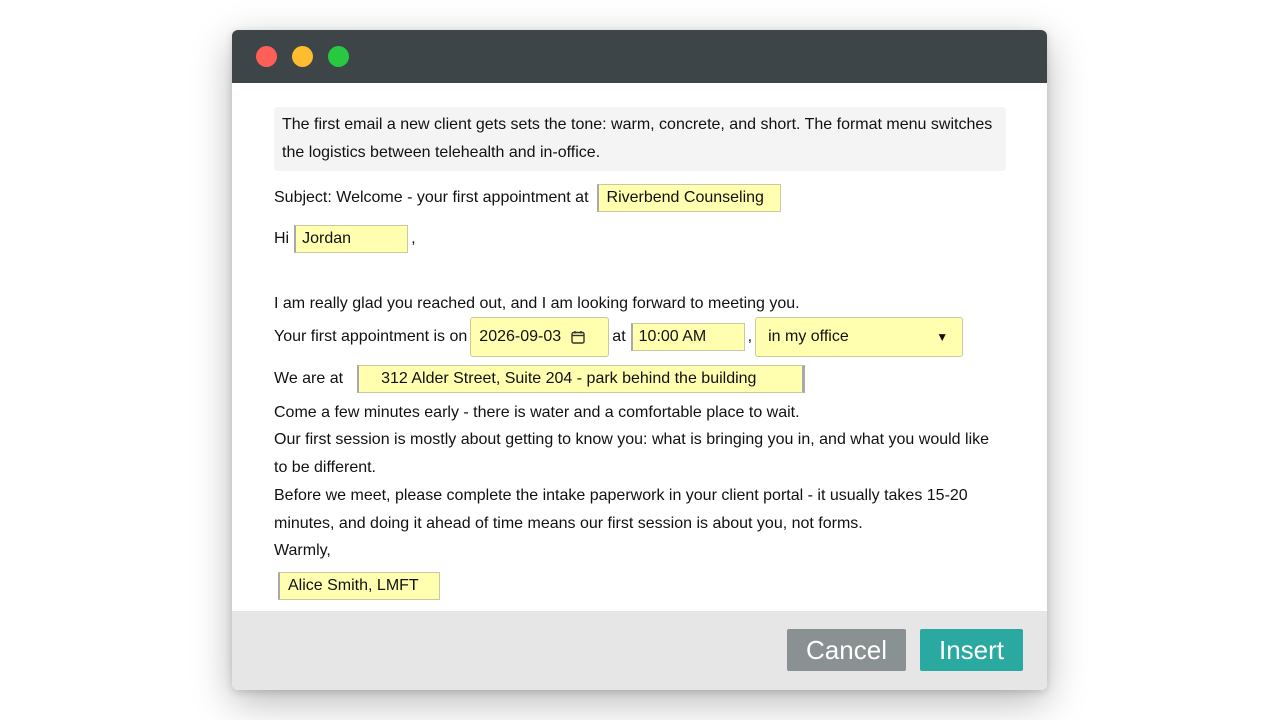 The image size is (1280, 720). What do you see at coordinates (846, 650) in the screenshot?
I see `cancel-button: Cancel` at bounding box center [846, 650].